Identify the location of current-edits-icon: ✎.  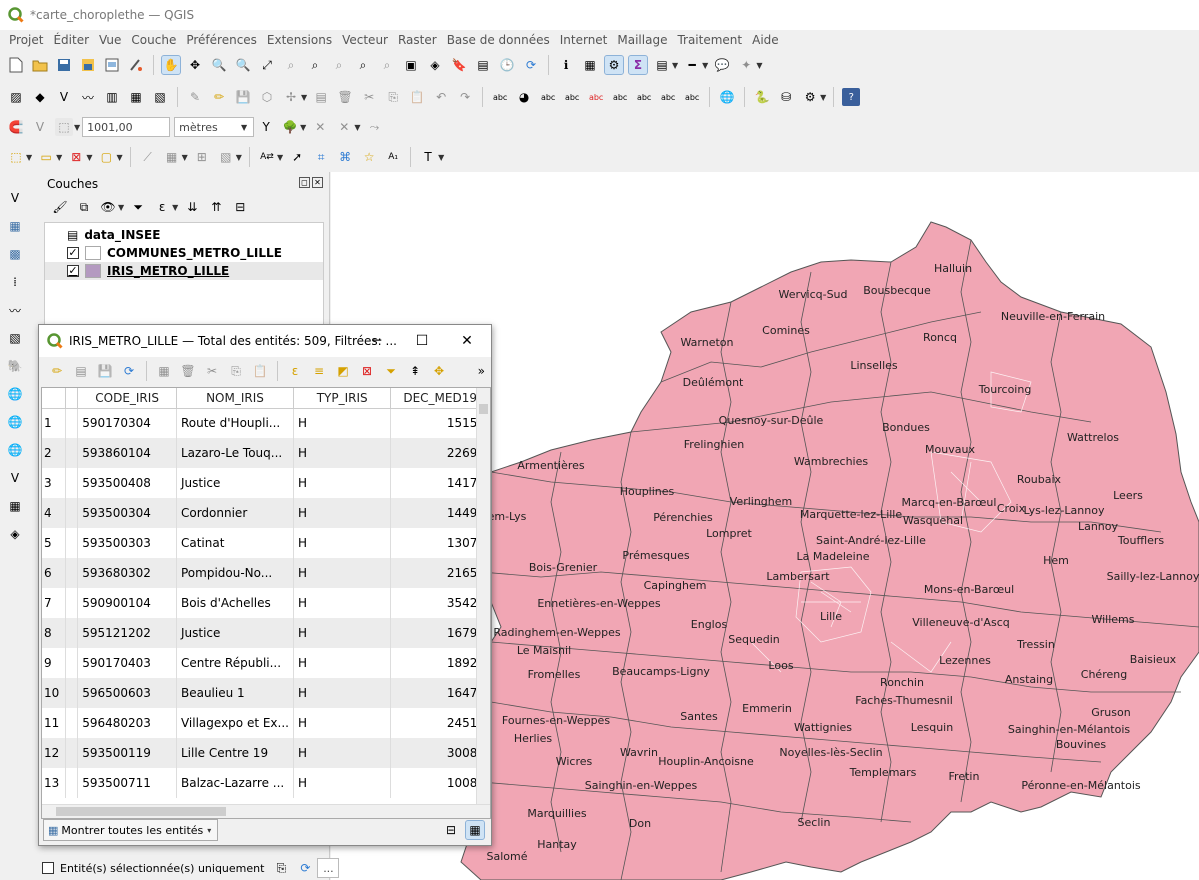
(195, 97).